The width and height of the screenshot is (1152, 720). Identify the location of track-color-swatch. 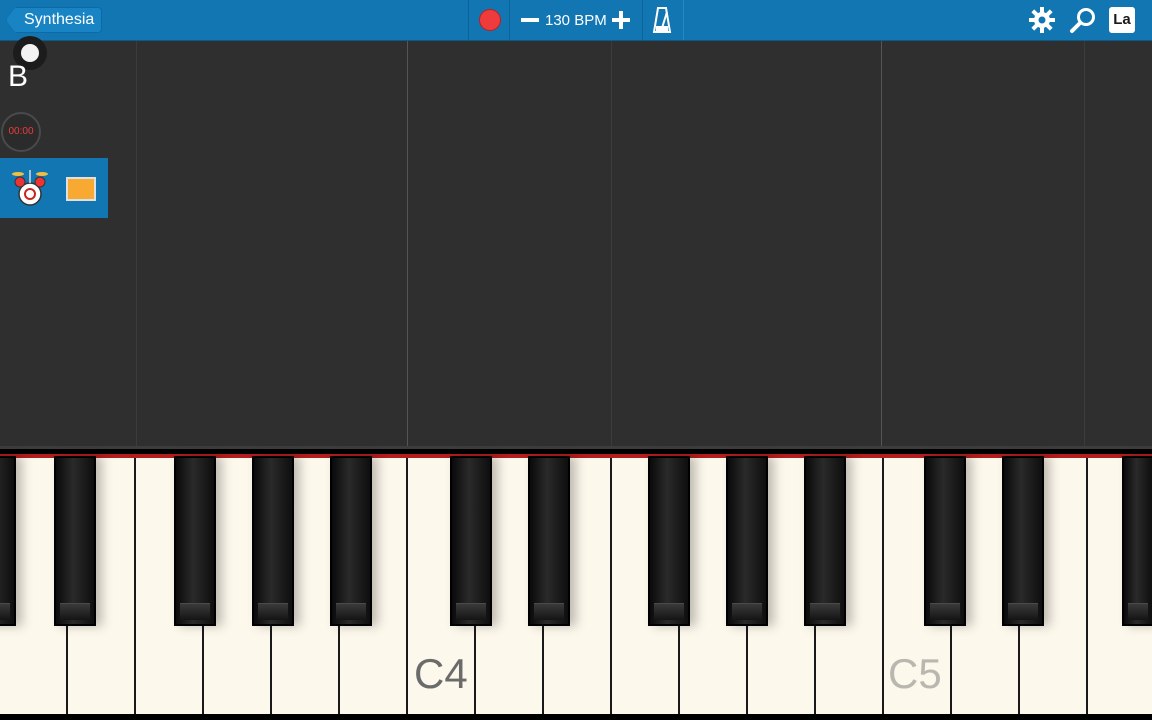
(81, 189).